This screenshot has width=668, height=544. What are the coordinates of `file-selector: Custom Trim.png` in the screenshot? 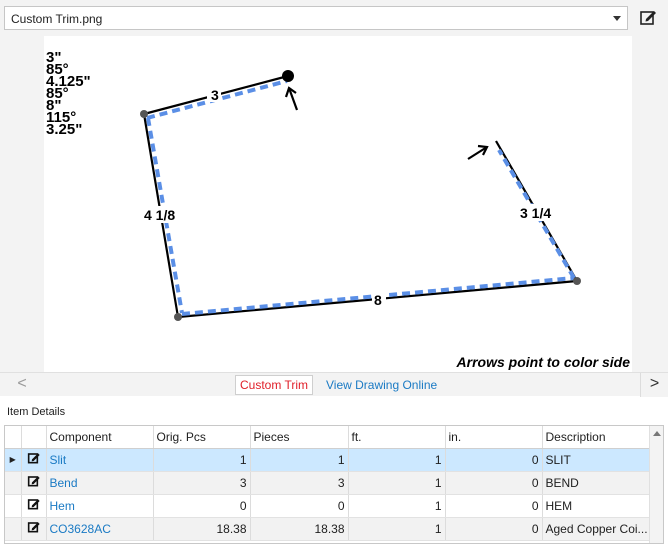 It's located at (316, 18).